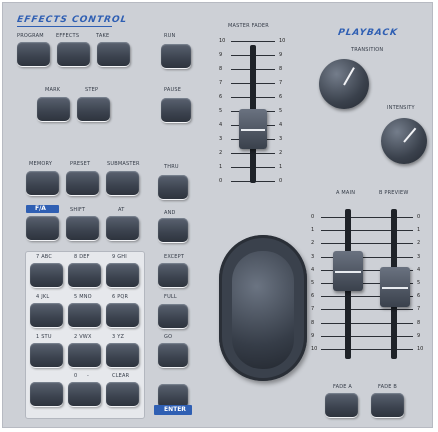 The height and width of the screenshot is (432, 438). What do you see at coordinates (419, 283) in the screenshot?
I see `playback-scale-right-label: 5` at bounding box center [419, 283].